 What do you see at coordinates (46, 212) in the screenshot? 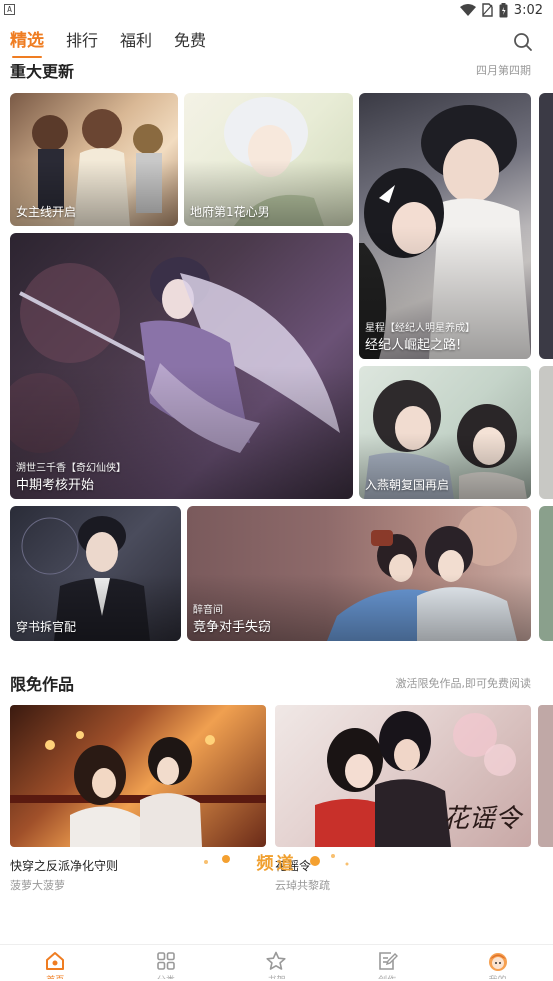
I see `update-card-title: 女主线开启` at bounding box center [46, 212].